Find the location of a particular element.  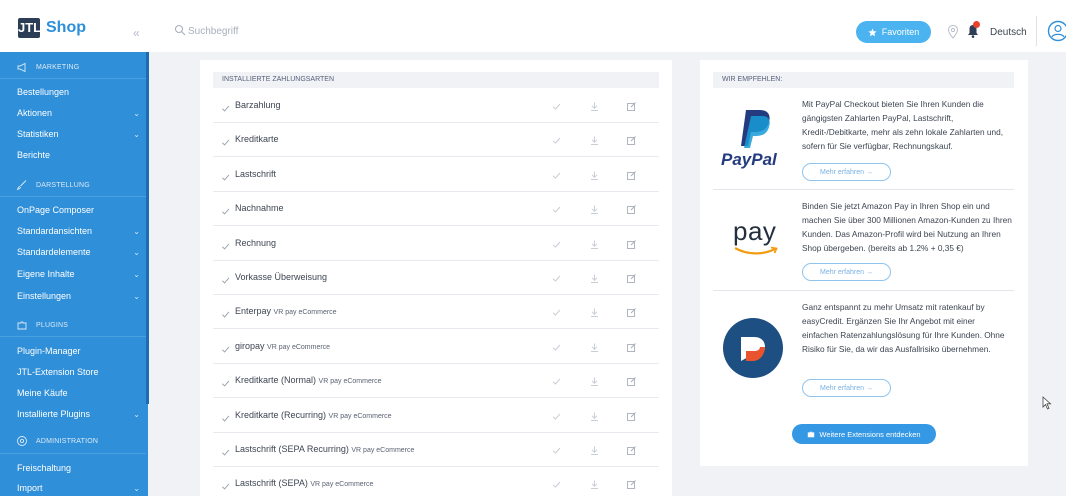

sidebar-item-einstellungen: Einstellungen ⌄ is located at coordinates (74, 296).